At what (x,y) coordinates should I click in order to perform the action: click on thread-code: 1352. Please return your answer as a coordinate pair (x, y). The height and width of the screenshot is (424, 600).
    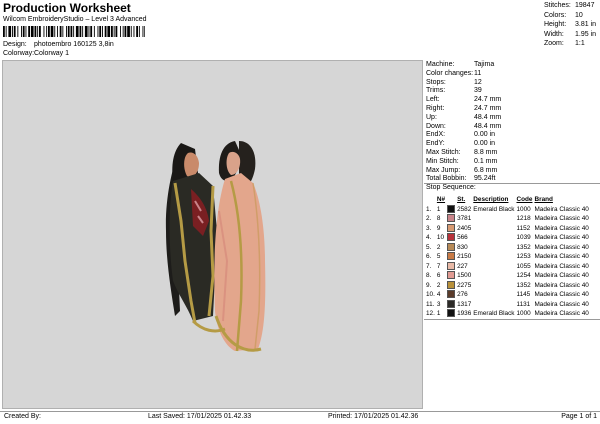
    Looking at the image, I should click on (523, 285).